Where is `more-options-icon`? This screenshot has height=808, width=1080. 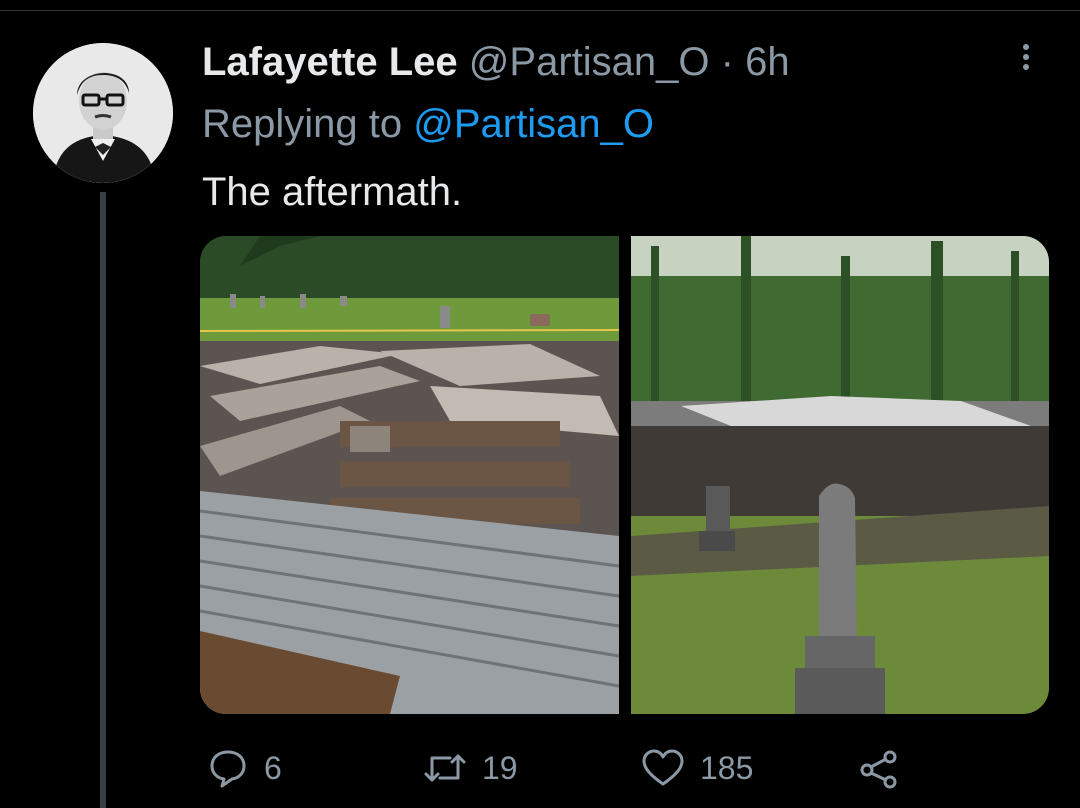 more-options-icon is located at coordinates (1026, 60).